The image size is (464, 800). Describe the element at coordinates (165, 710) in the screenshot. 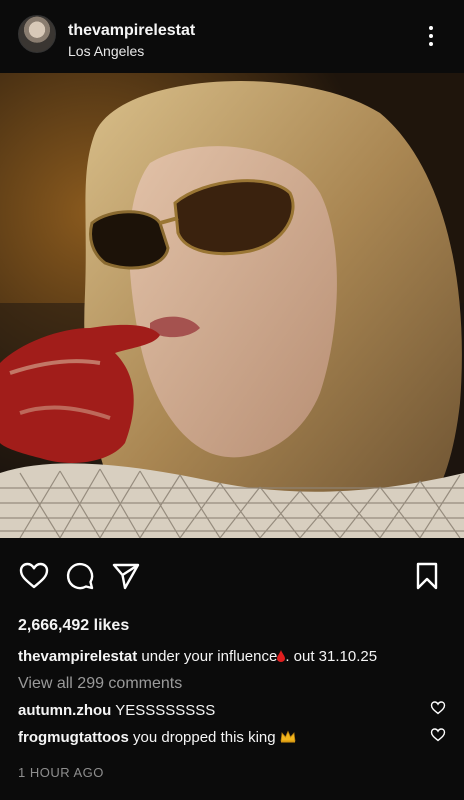

I see `comment-text: YESSSSSSSS` at that location.